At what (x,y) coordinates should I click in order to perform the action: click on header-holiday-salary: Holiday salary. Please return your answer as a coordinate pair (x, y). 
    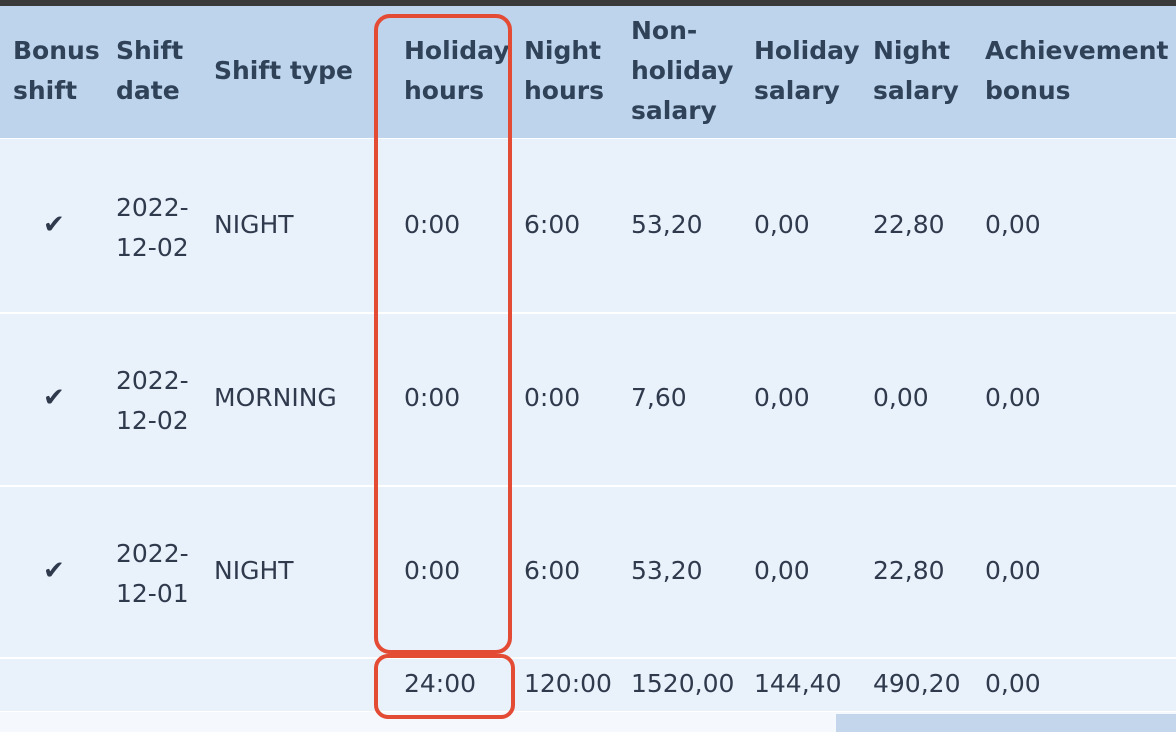
    Looking at the image, I should click on (807, 71).